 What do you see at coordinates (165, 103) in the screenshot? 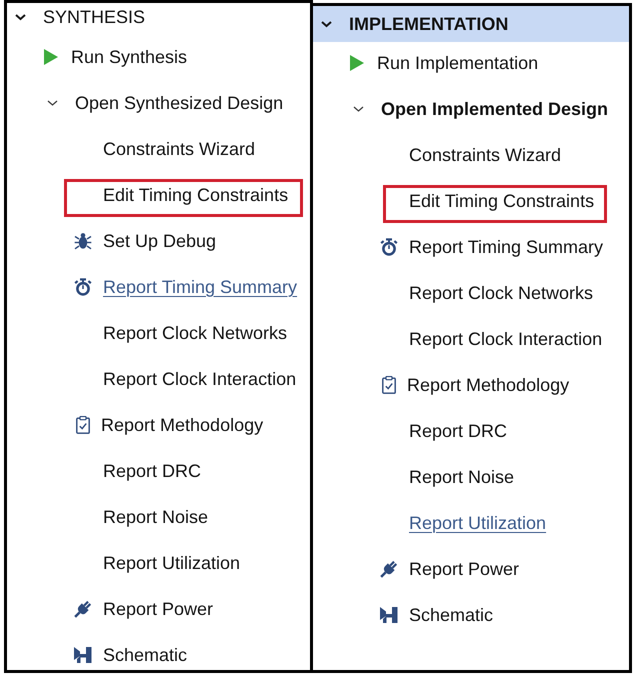
I see `tree-item: Open Synthesized Design` at bounding box center [165, 103].